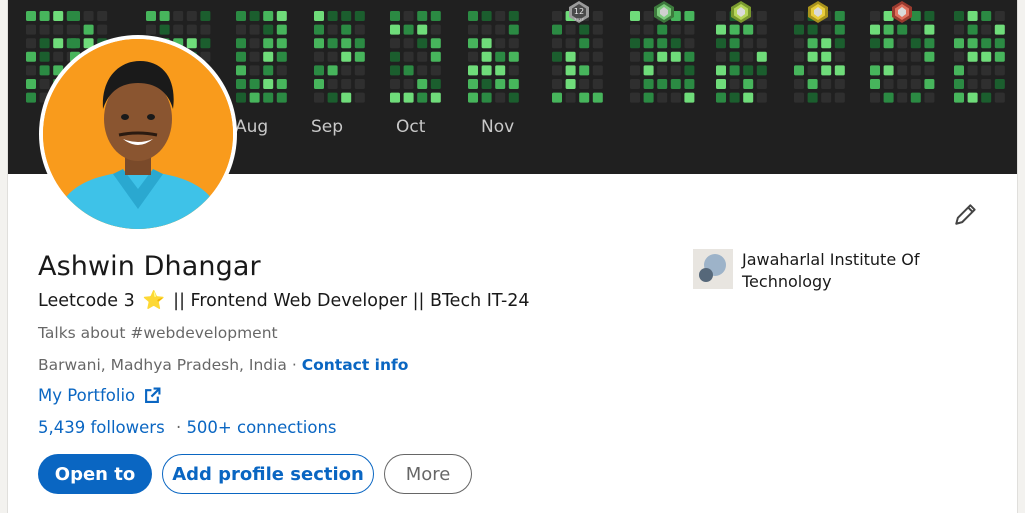 The height and width of the screenshot is (513, 1025). I want to click on badge-green-icon, so click(664, 12).